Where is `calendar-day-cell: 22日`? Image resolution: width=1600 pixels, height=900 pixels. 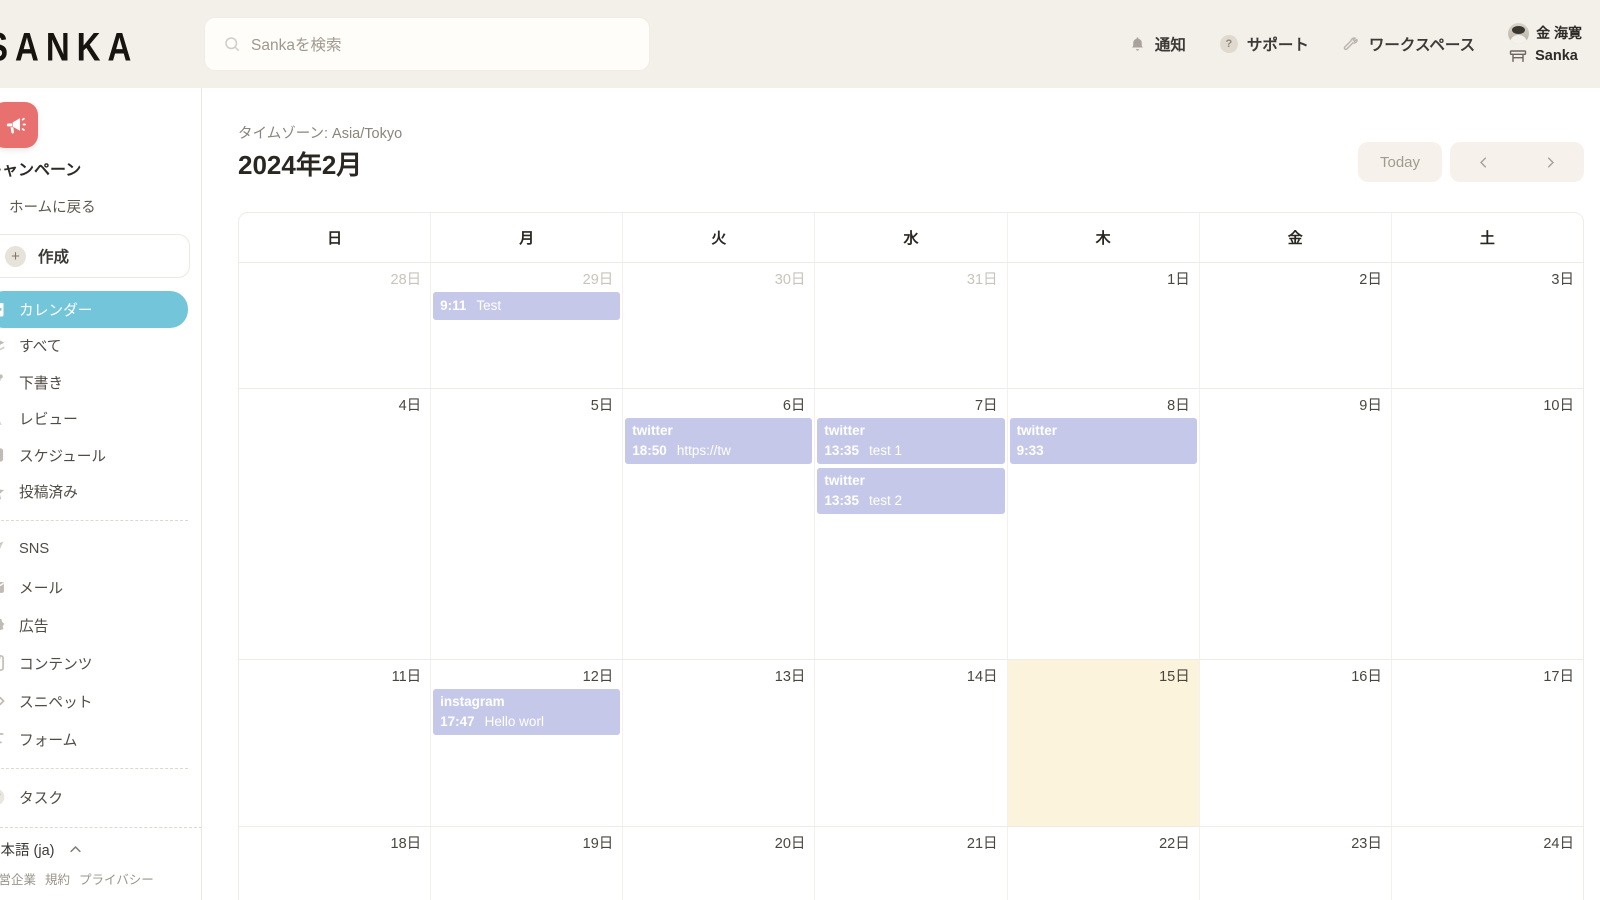 calendar-day-cell: 22日 is located at coordinates (1104, 863).